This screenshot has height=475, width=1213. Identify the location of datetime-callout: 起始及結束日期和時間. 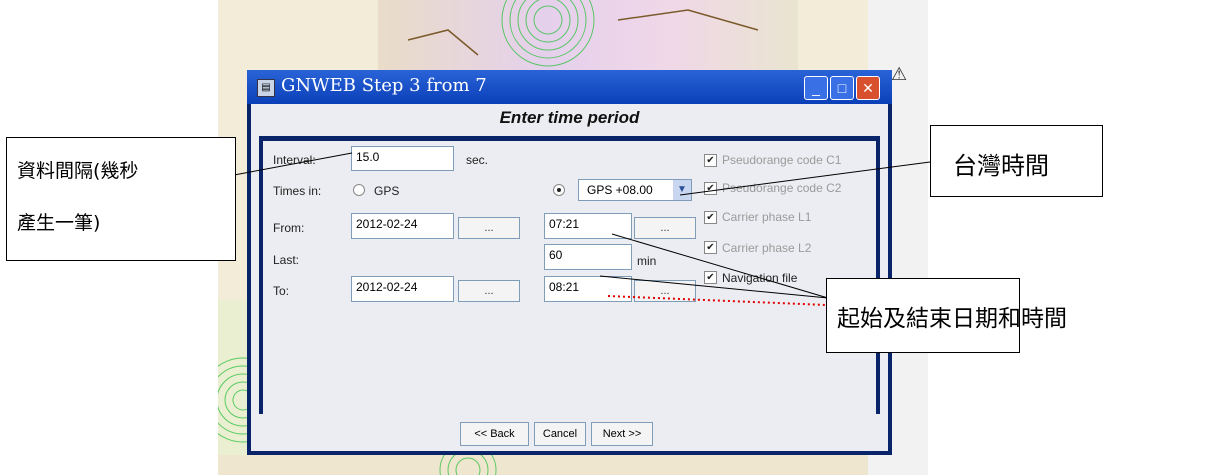
(946, 315).